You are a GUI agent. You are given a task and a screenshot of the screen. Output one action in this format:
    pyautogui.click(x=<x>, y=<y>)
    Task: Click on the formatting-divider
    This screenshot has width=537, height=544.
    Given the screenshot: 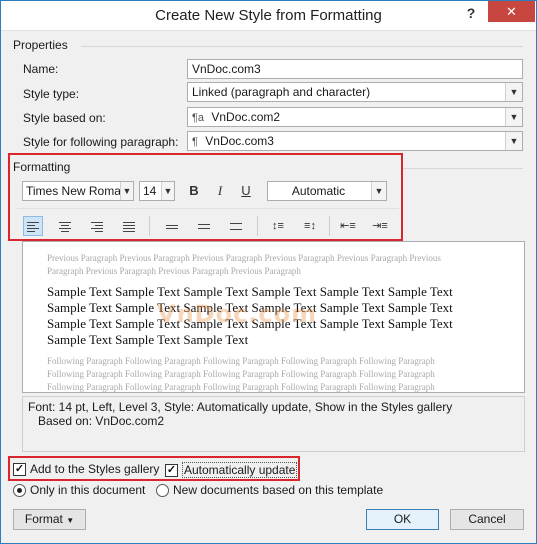 What is the action you would take?
    pyautogui.click(x=463, y=168)
    